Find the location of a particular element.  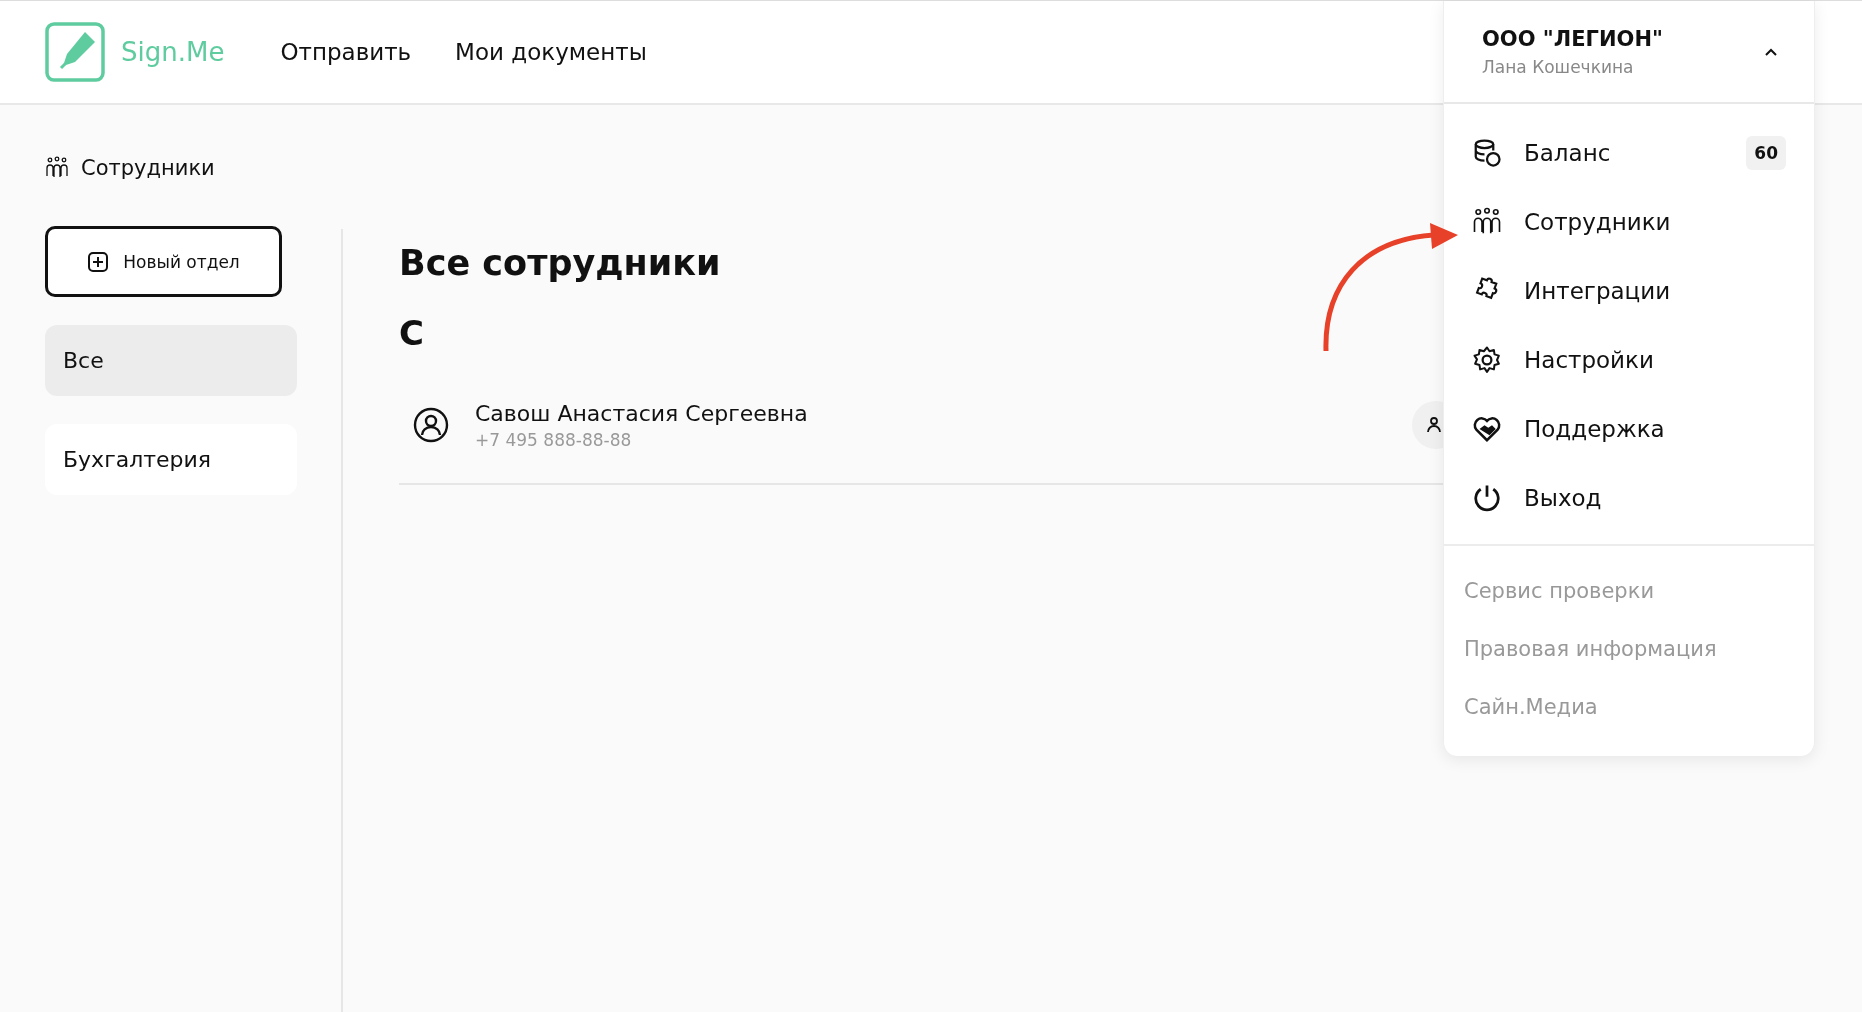

menu-item: Настройки is located at coordinates (1629, 359).